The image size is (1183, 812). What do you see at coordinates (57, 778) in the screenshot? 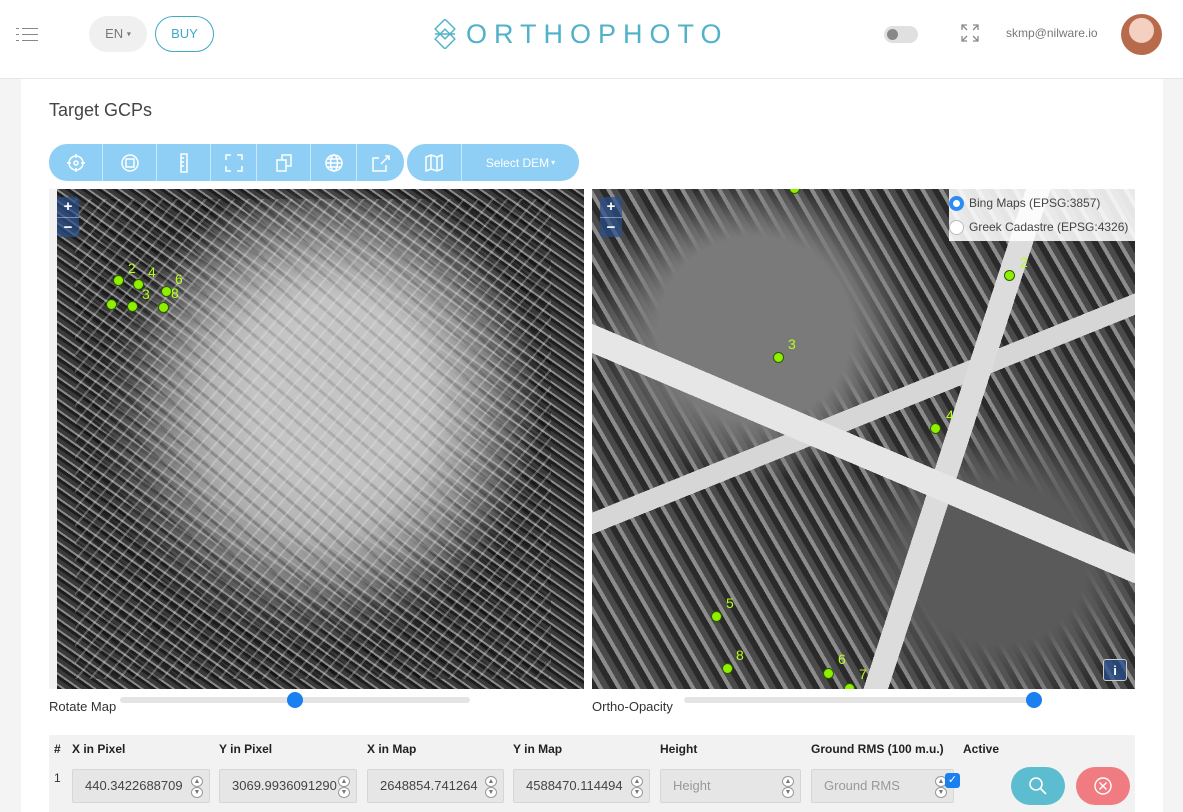
I see `row-number: 1` at bounding box center [57, 778].